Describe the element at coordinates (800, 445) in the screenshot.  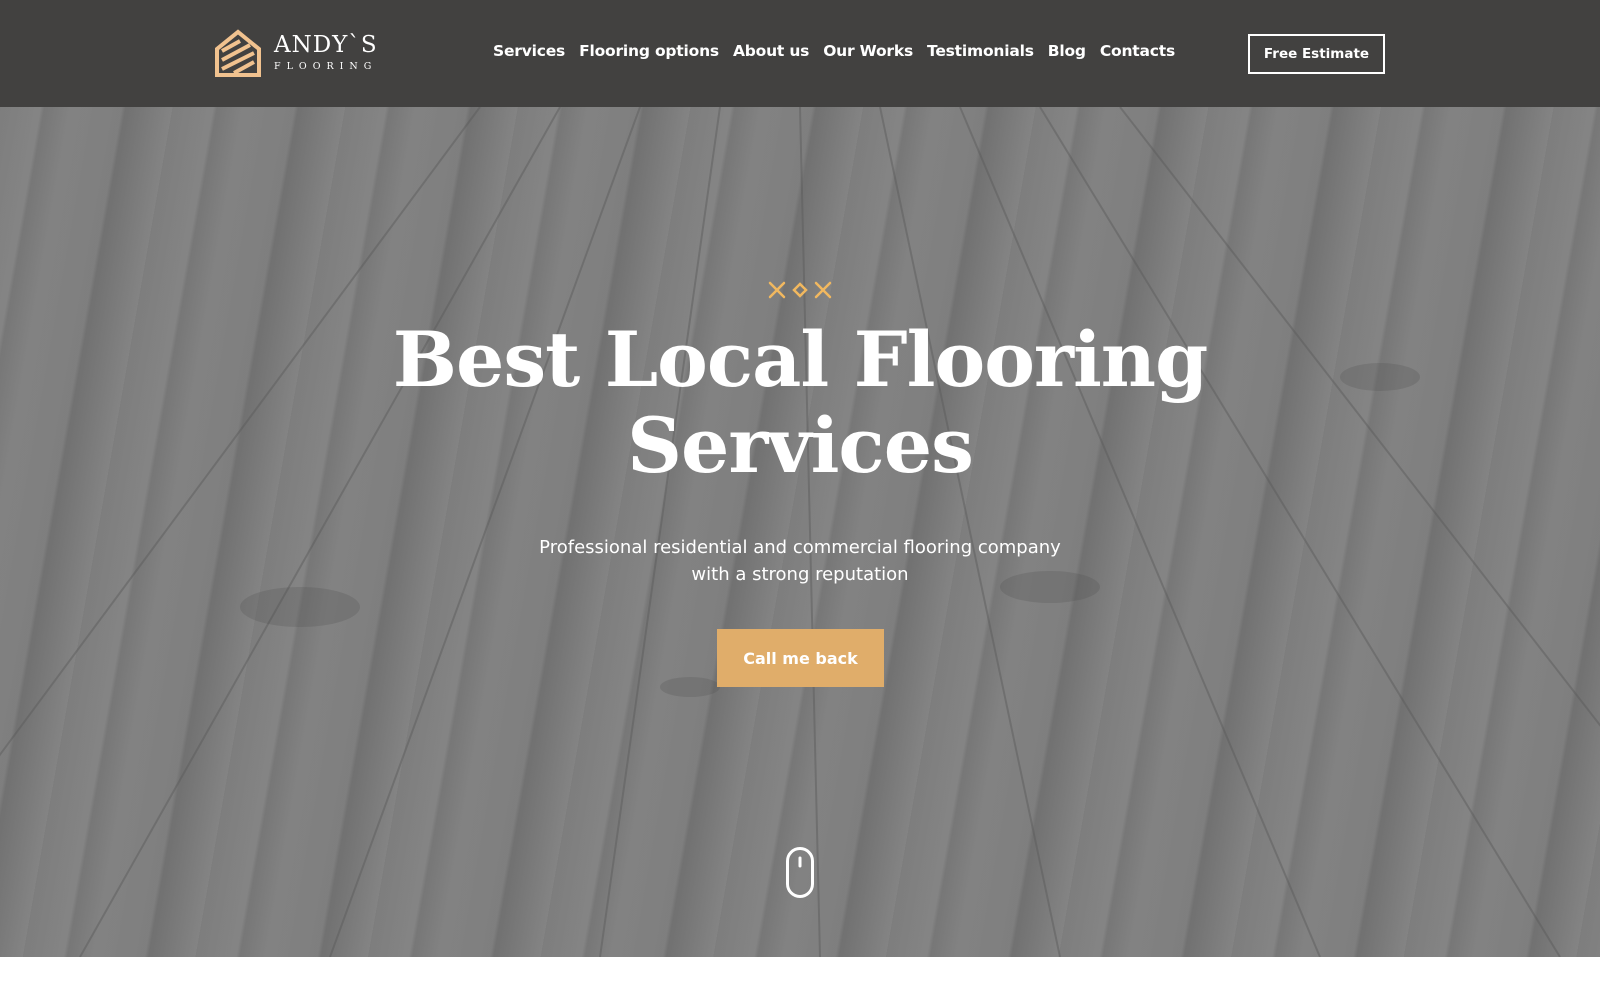
I see `hero-title-line2: Services` at that location.